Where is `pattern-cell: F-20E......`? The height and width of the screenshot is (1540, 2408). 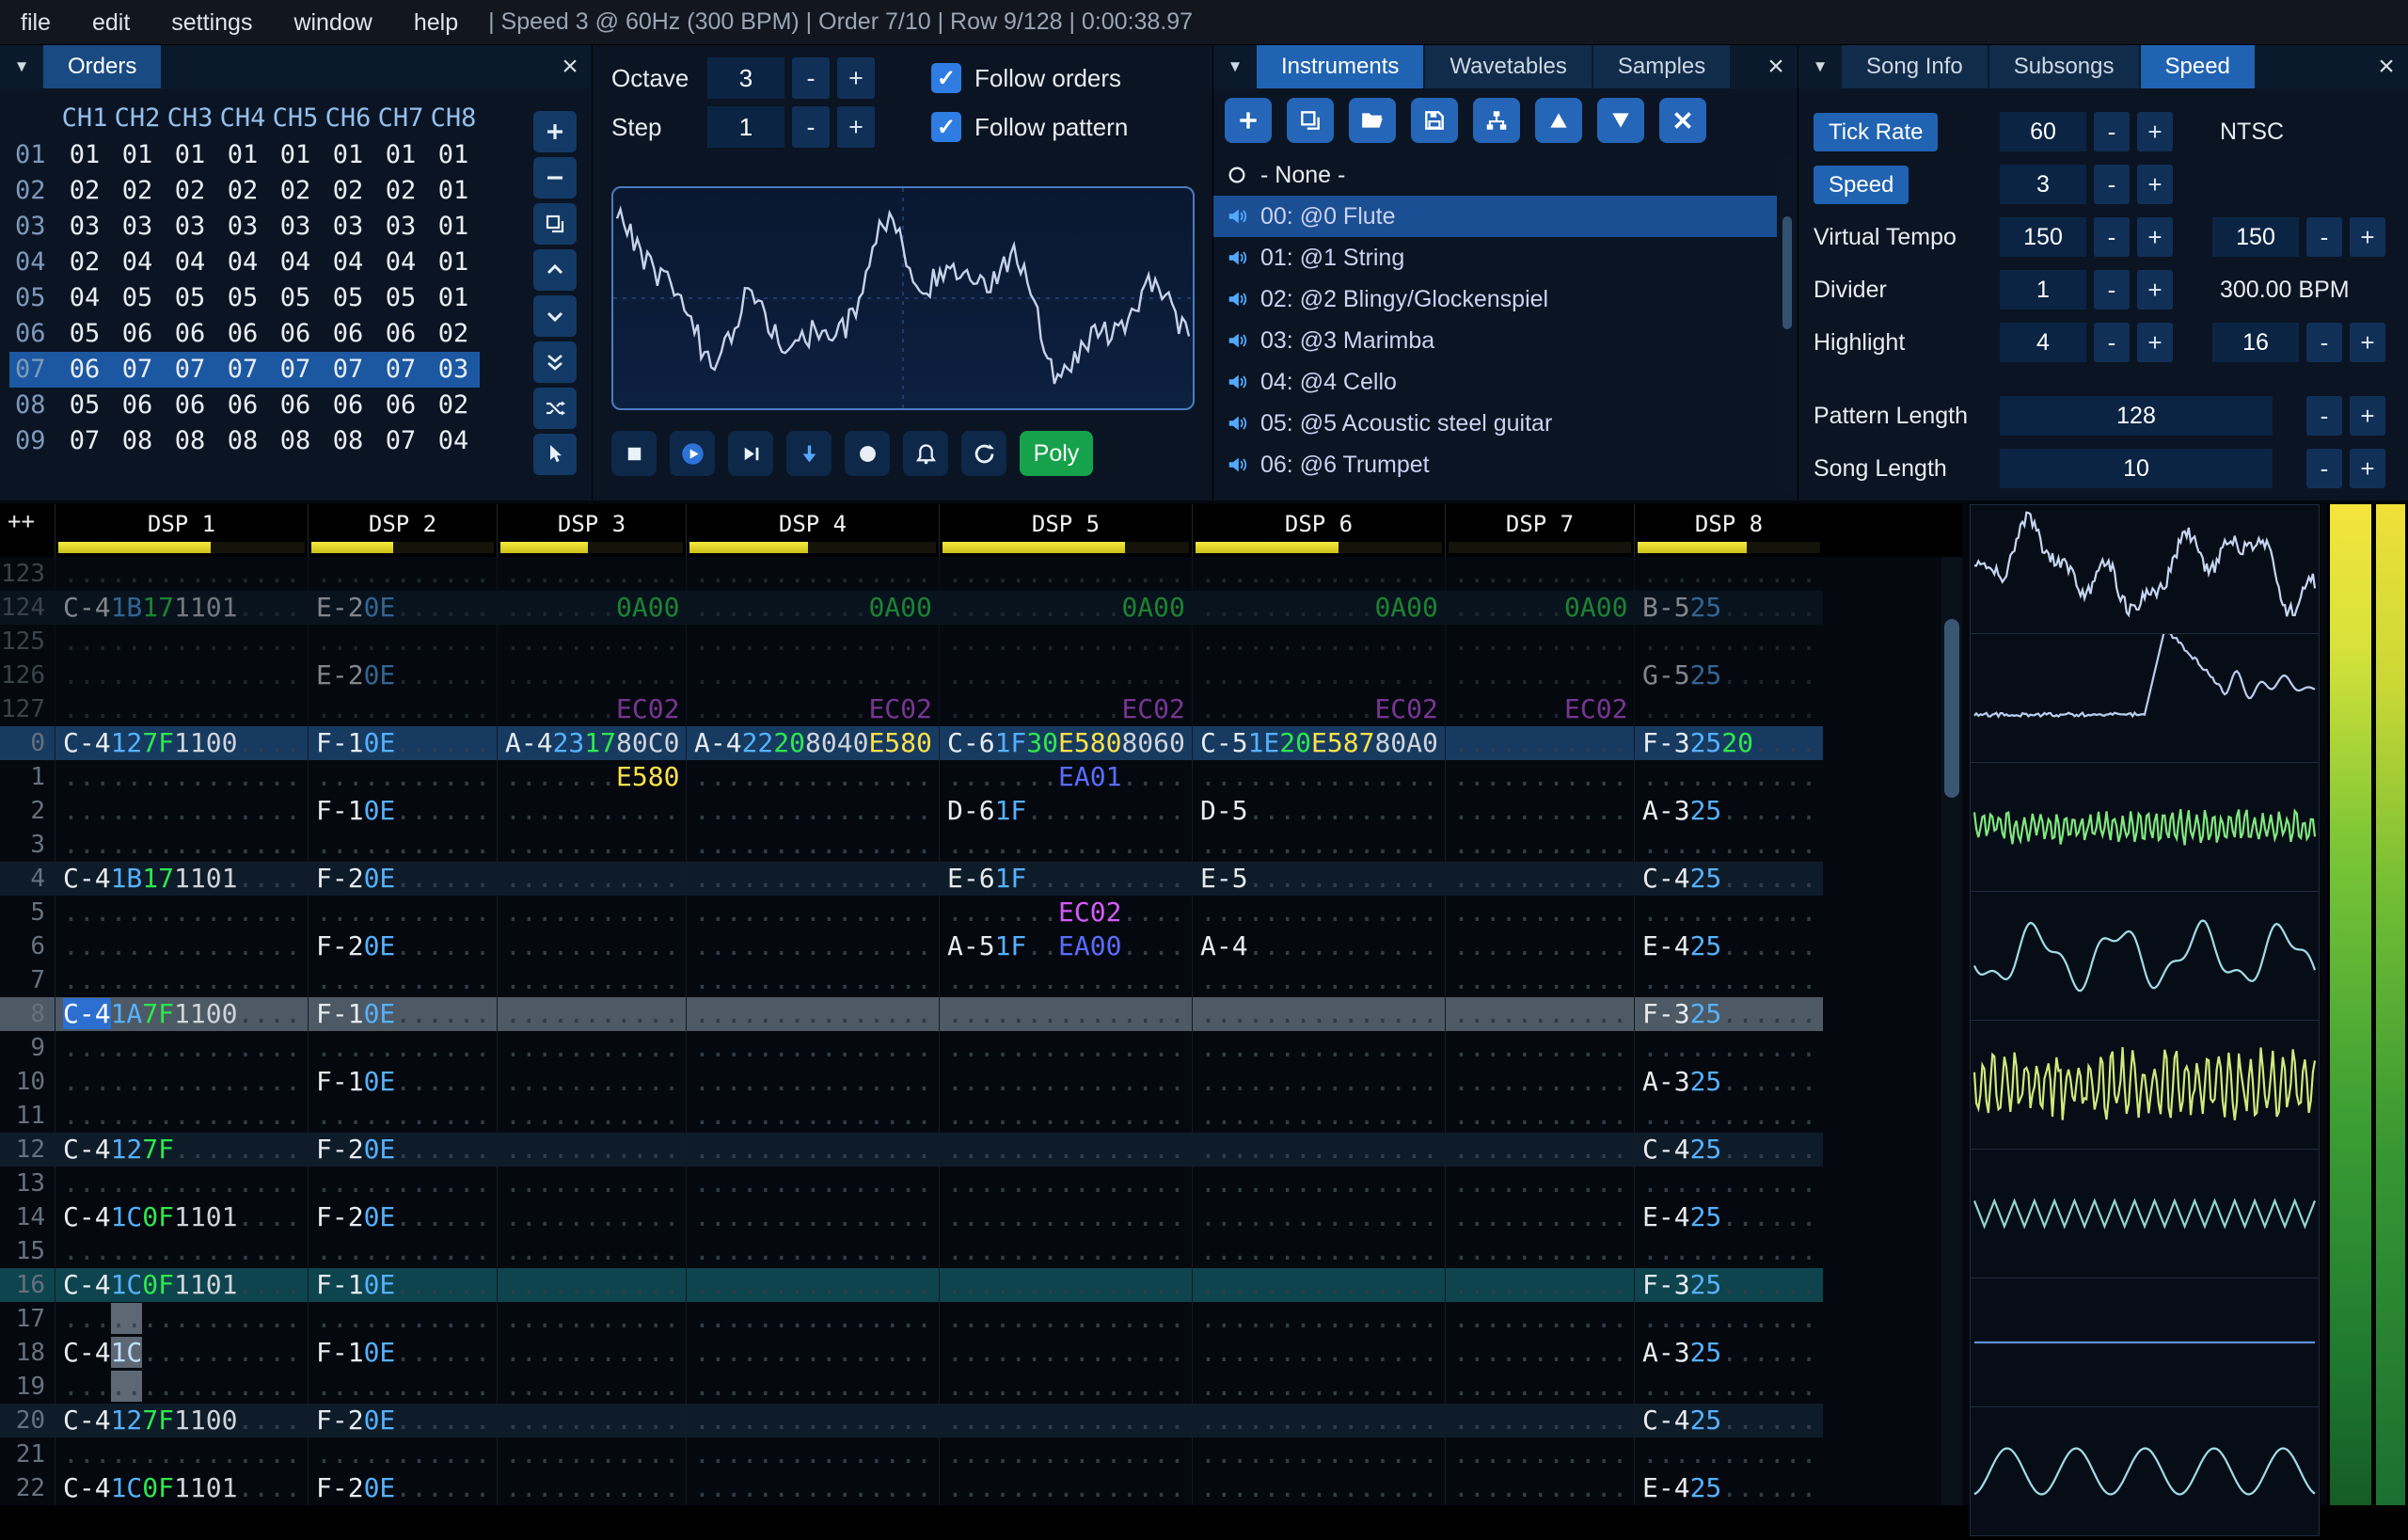 pattern-cell: F-20E...... is located at coordinates (403, 1488).